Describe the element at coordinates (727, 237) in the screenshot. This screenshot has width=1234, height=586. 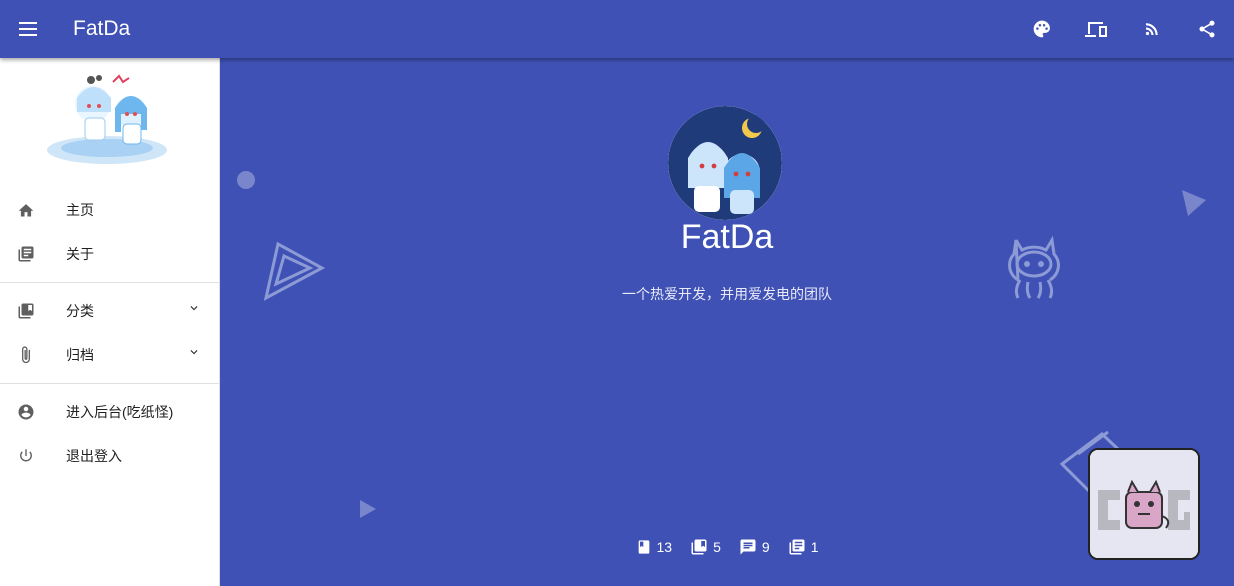
I see `site-title: FatDa` at that location.